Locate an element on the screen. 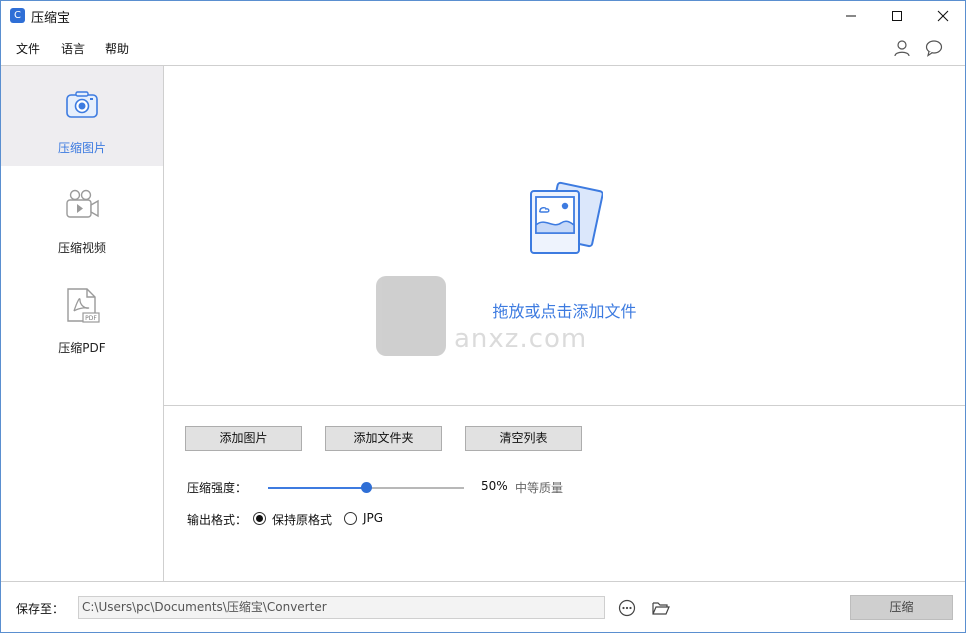 The width and height of the screenshot is (966, 633). close-icon is located at coordinates (943, 16).